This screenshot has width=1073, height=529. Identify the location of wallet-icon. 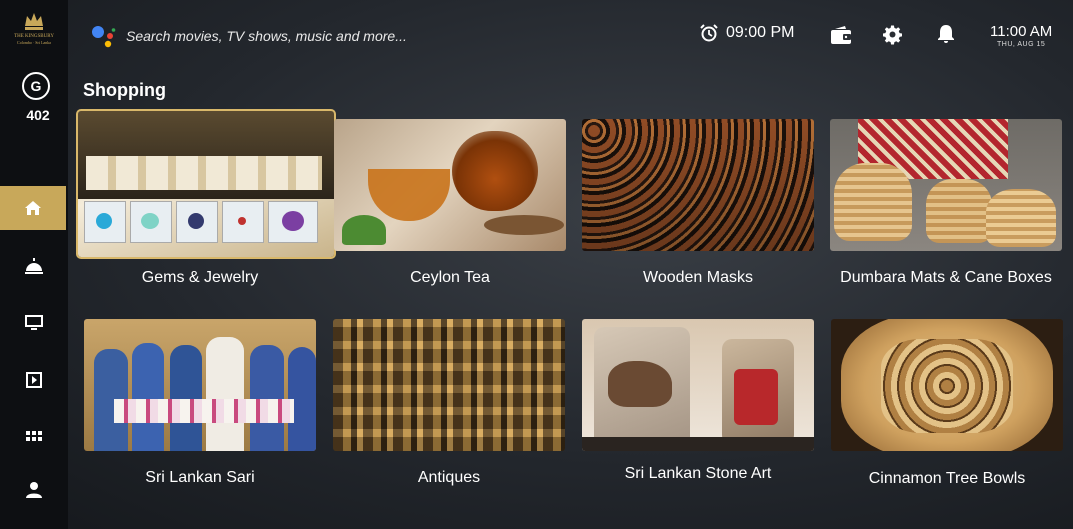
(841, 35).